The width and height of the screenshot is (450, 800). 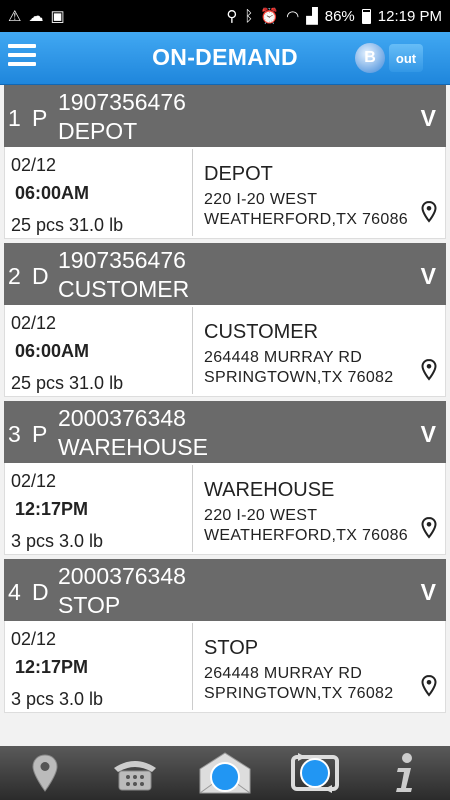 I want to click on stop-sequence: 4, so click(x=14, y=592).